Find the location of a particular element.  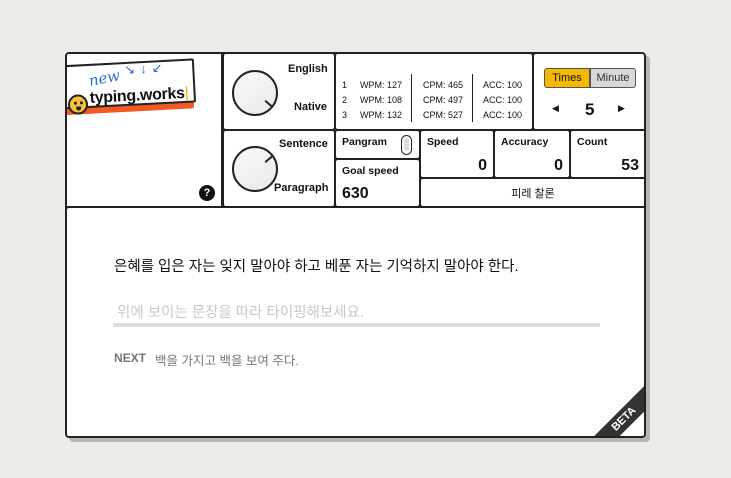

source-panel: 피레 찰론 is located at coordinates (531, 192).